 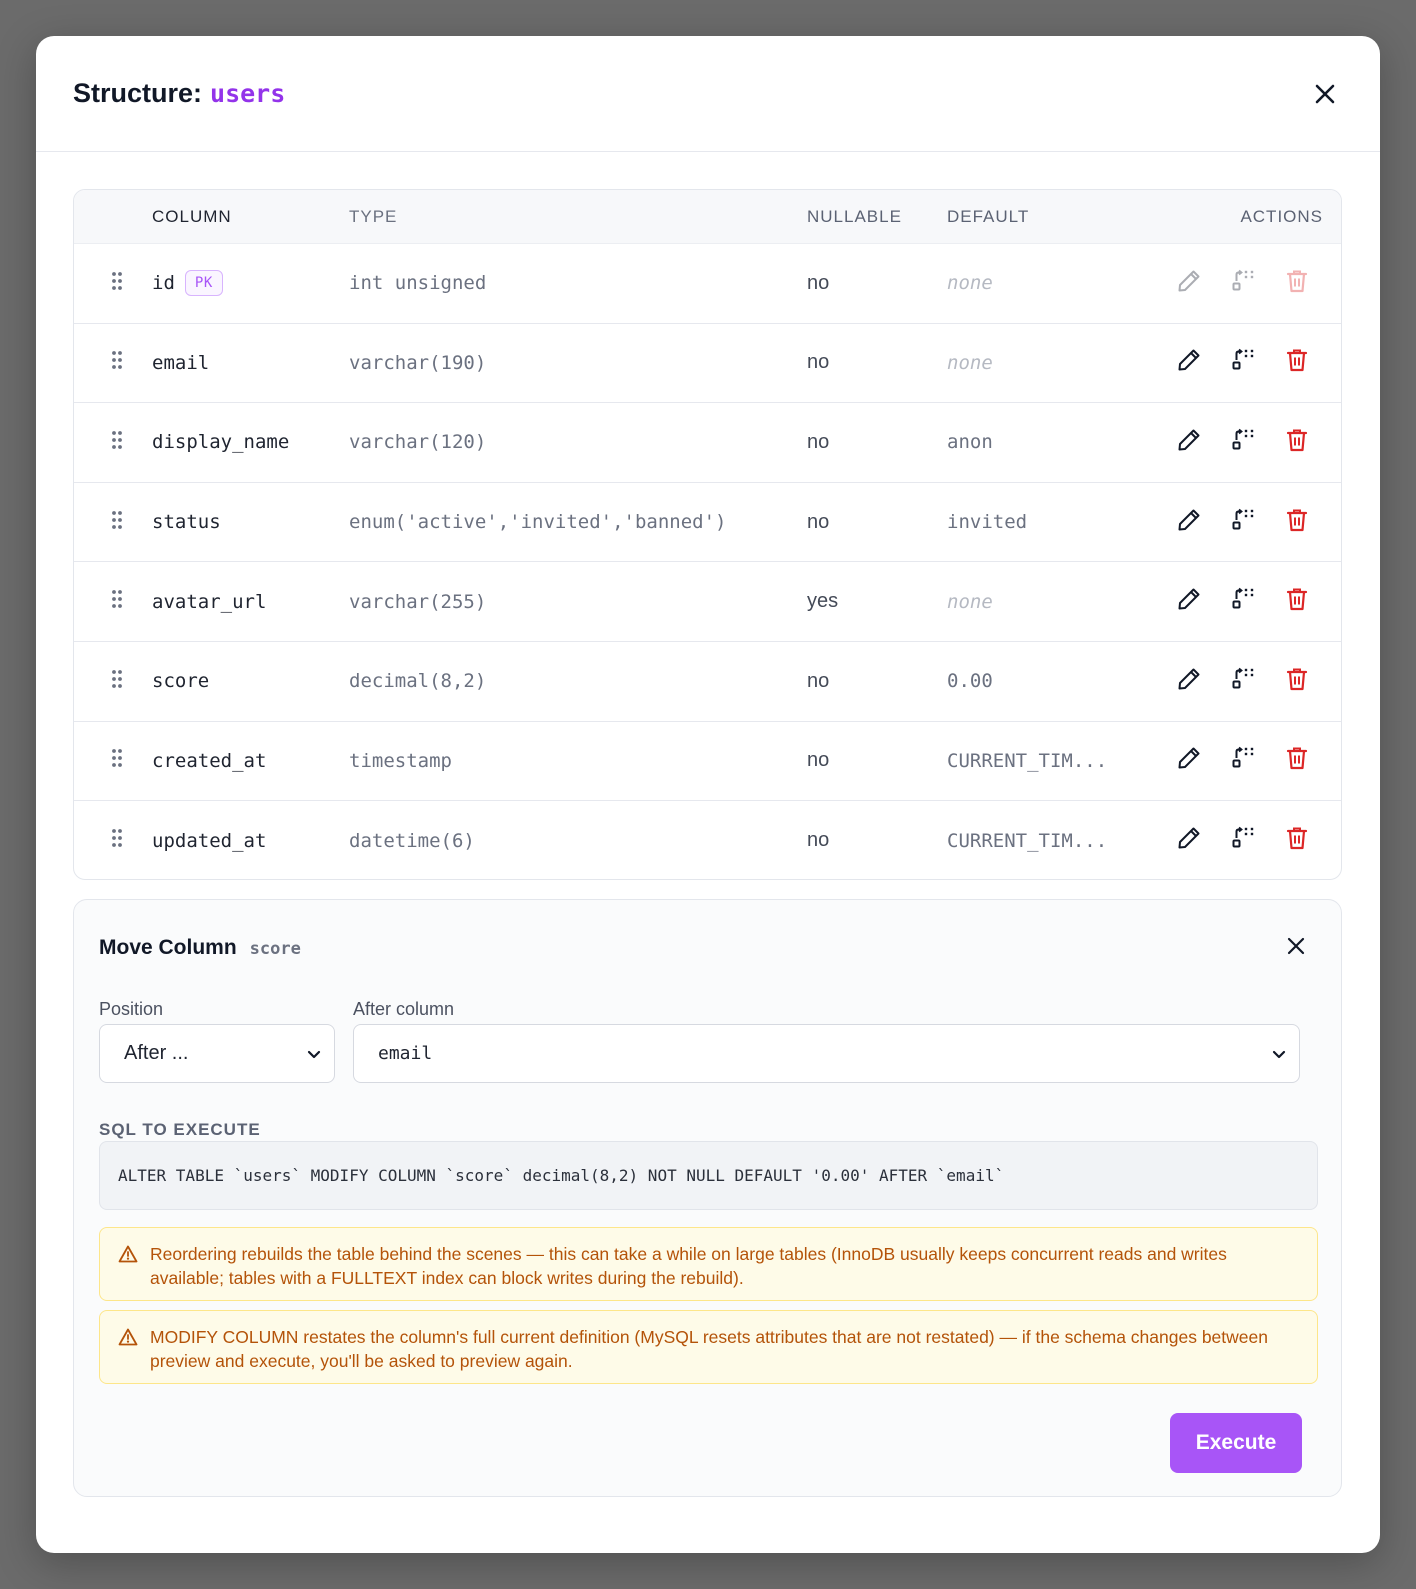 What do you see at coordinates (538, 522) in the screenshot?
I see `column-type: enum('active','invited','banned')` at bounding box center [538, 522].